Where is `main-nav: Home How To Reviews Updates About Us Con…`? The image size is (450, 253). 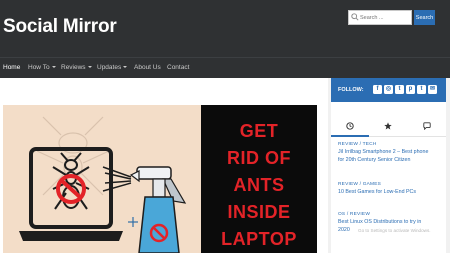 main-nav: Home How To Reviews Updates About Us Con… is located at coordinates (225, 67).